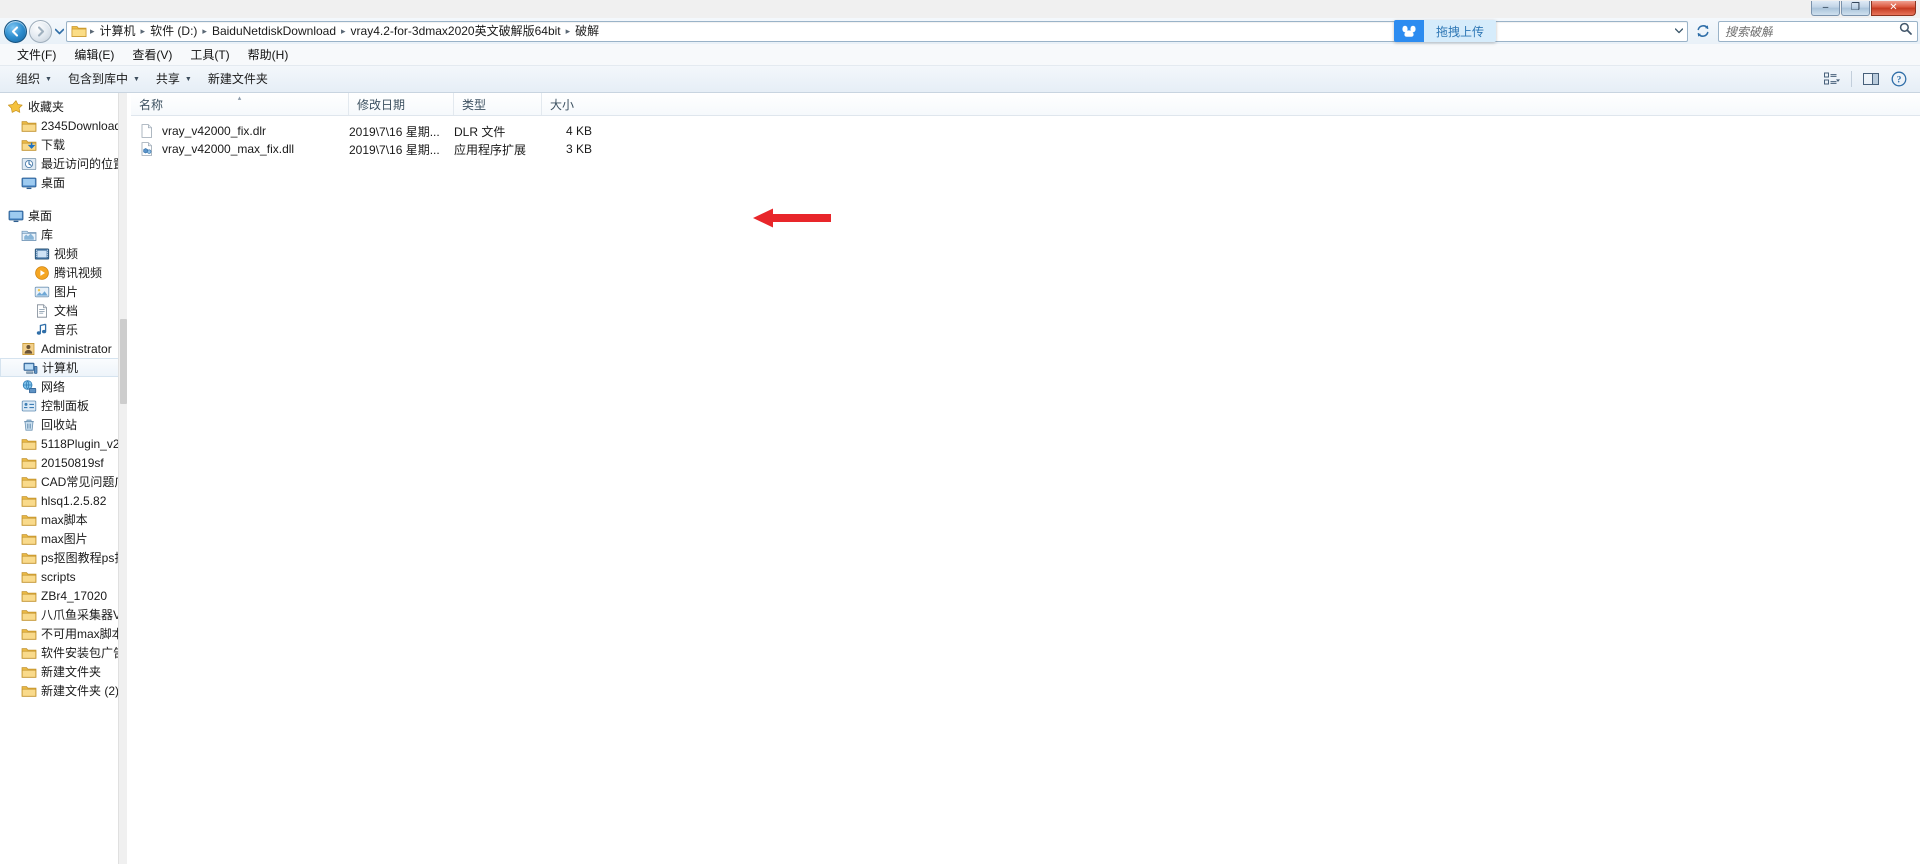  What do you see at coordinates (1678, 31) in the screenshot?
I see `address-dropdown-button` at bounding box center [1678, 31].